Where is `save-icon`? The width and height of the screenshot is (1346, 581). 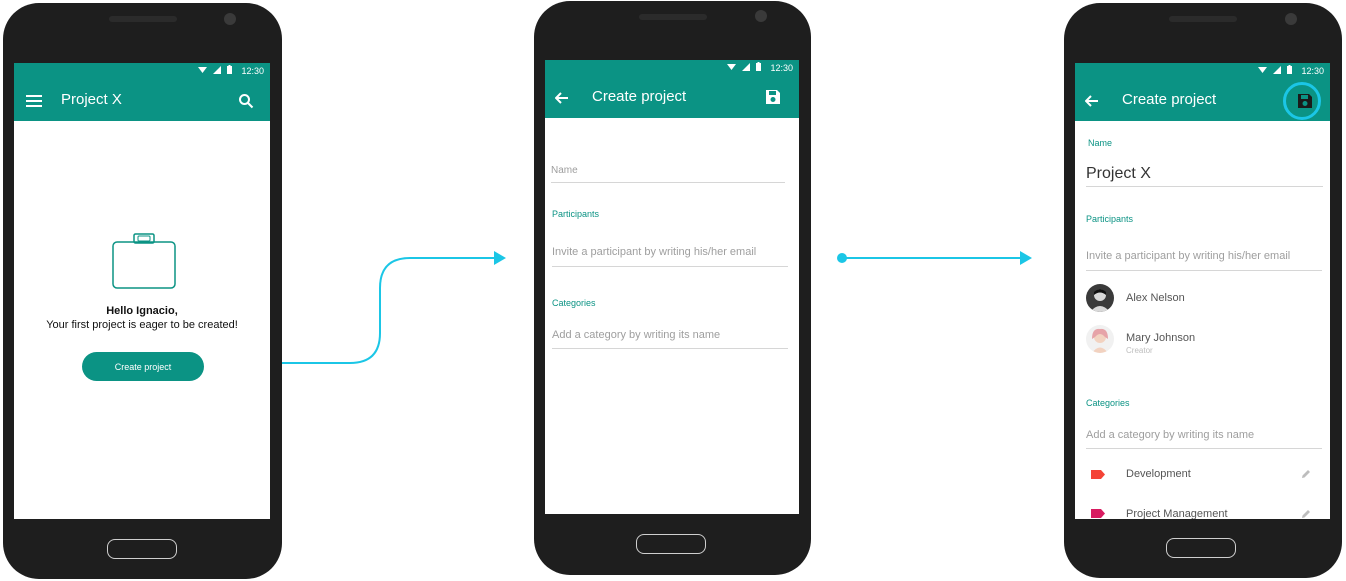
save-icon is located at coordinates (773, 97).